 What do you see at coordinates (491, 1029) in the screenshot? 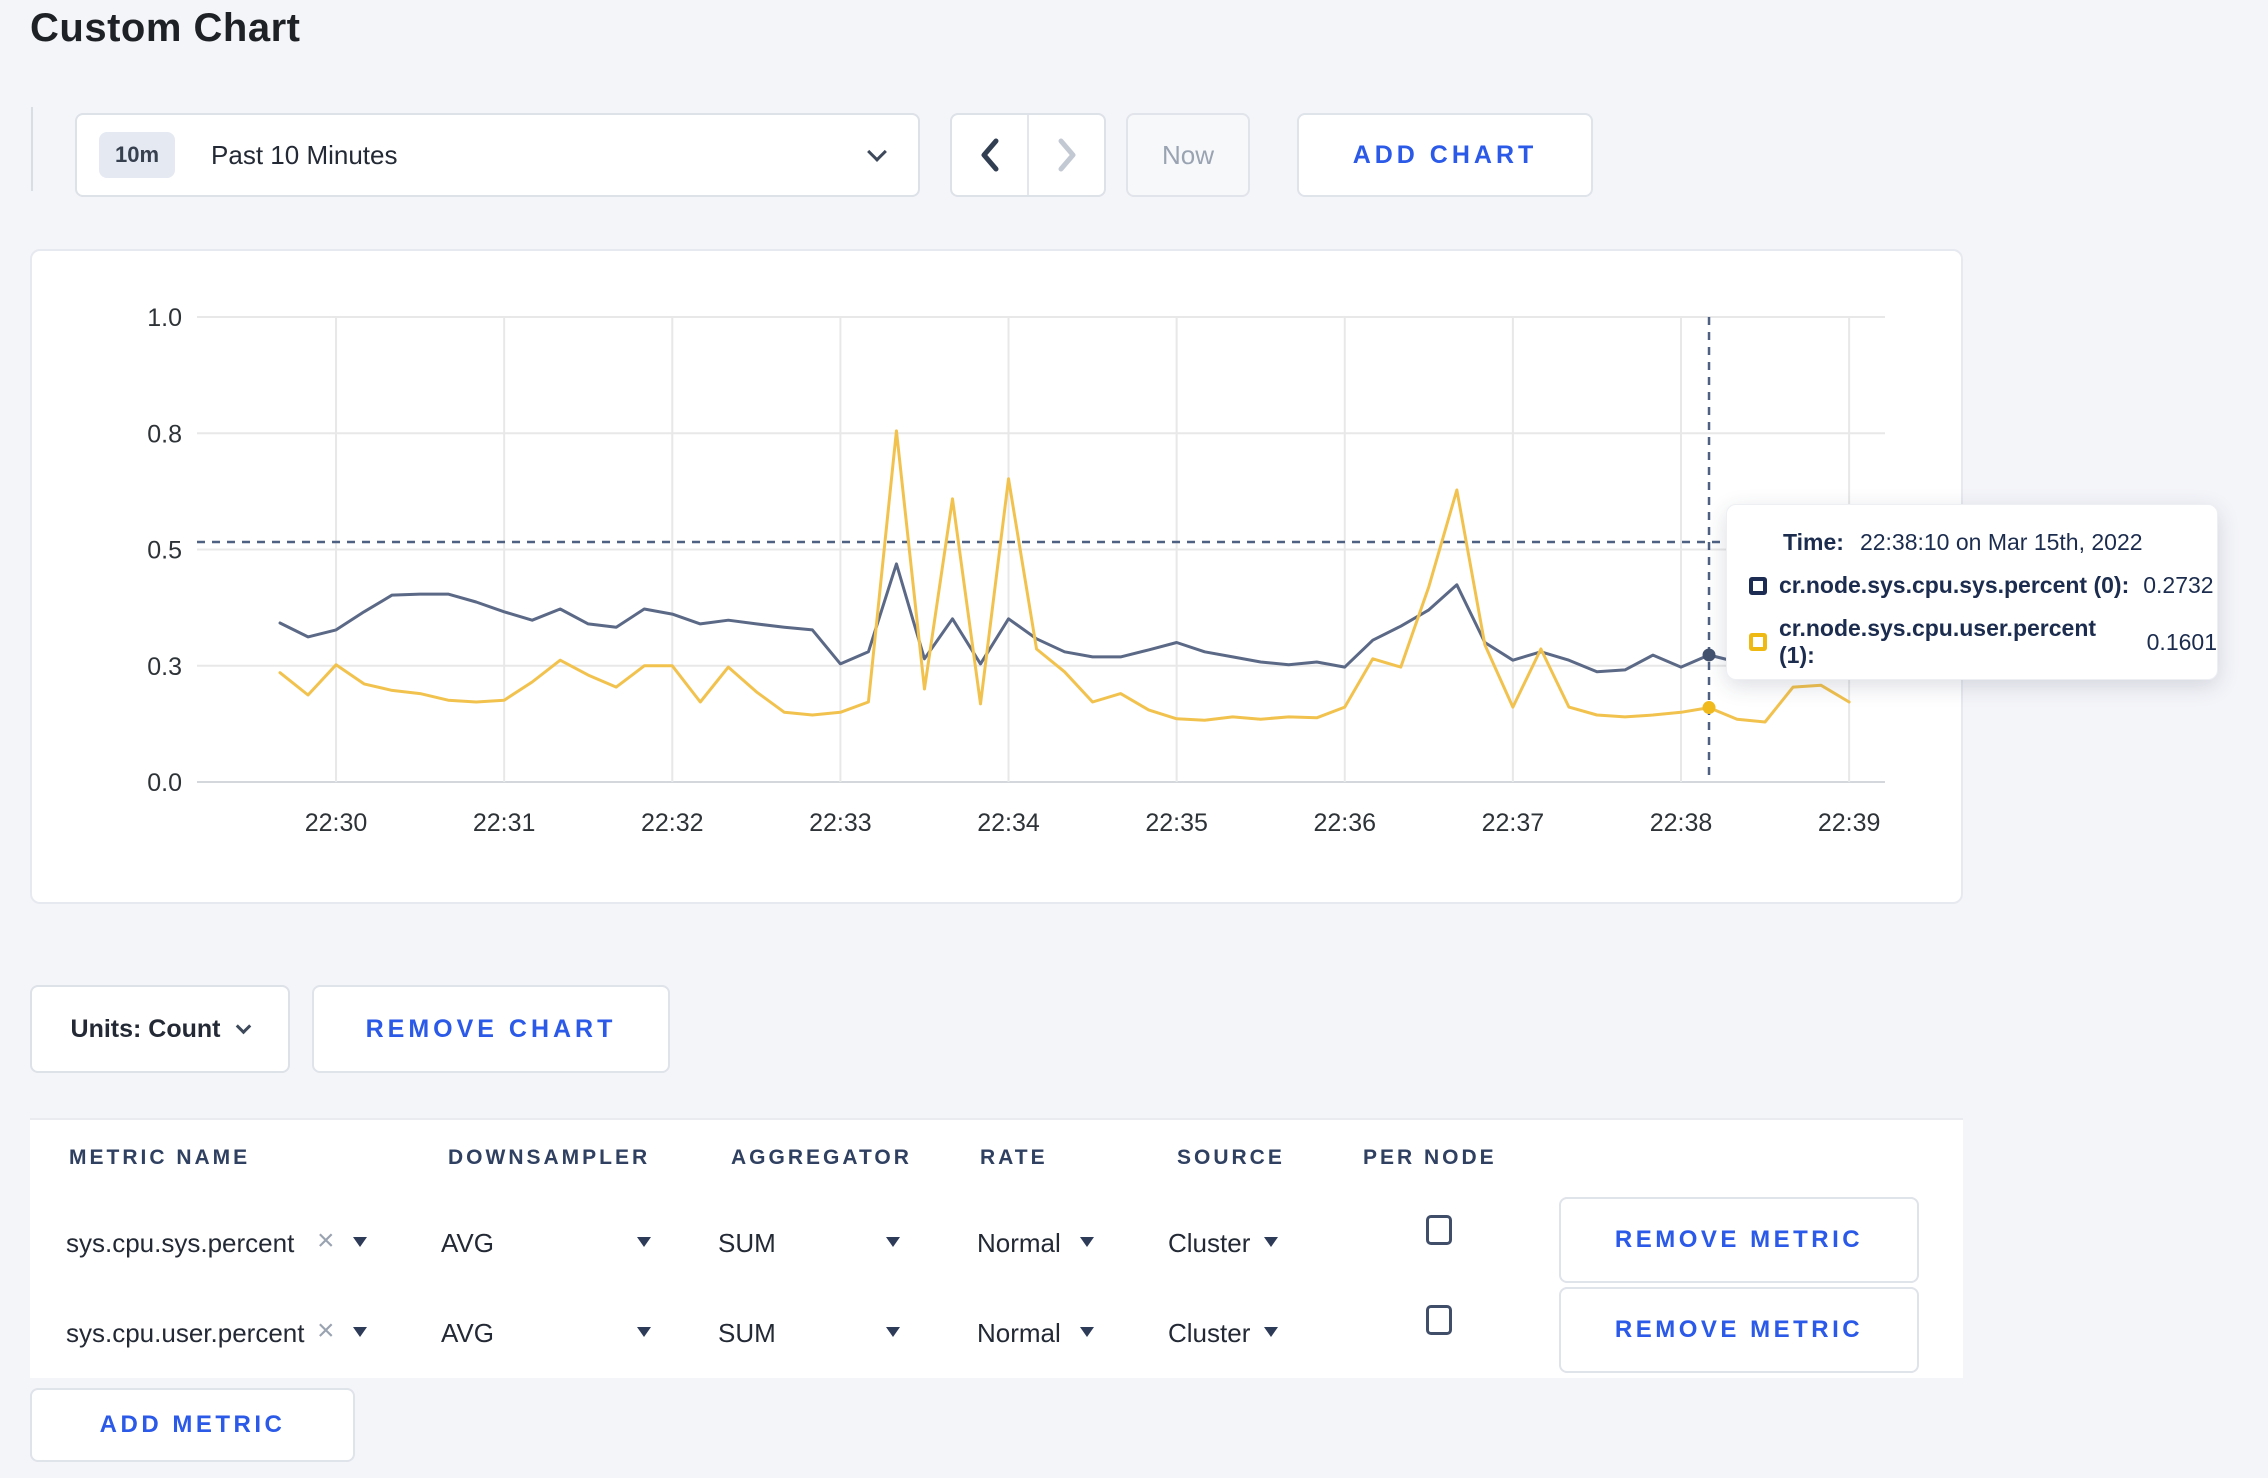
I see `remove-chart-button: REMOVE CHART` at bounding box center [491, 1029].